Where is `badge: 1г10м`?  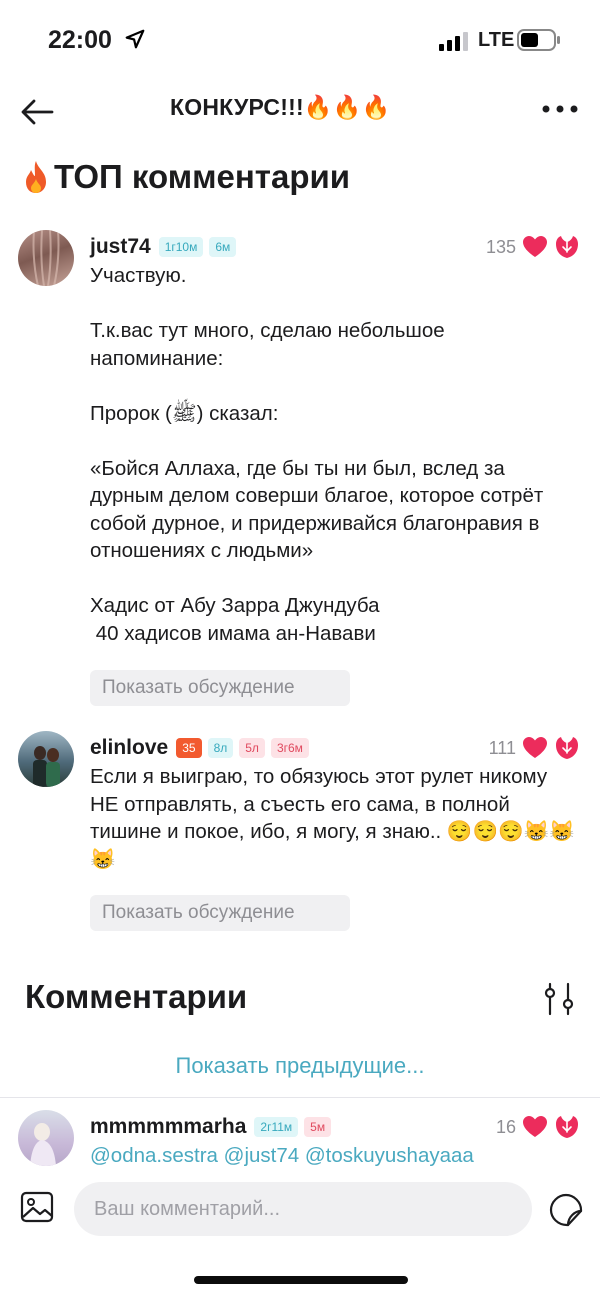
badge: 1г10м is located at coordinates (181, 247).